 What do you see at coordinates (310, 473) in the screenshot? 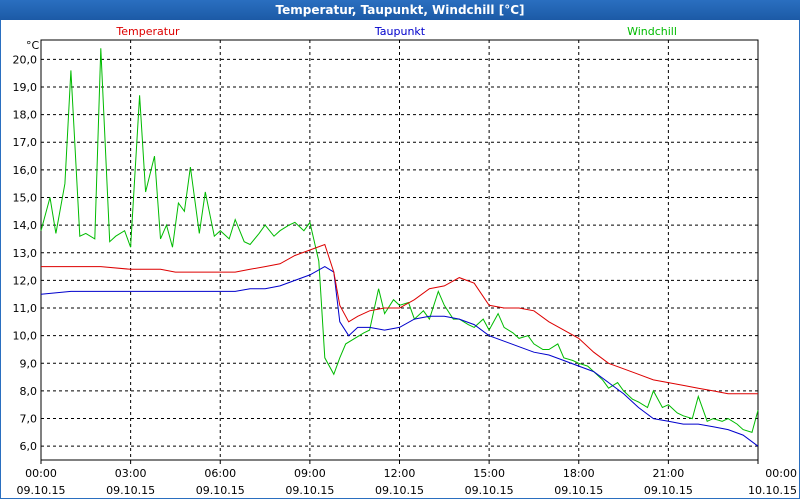
I see `x-tick-time: 09:00` at bounding box center [310, 473].